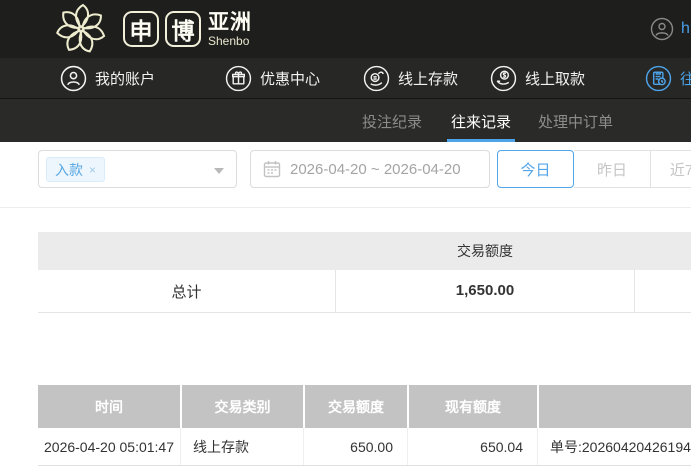  What do you see at coordinates (219, 171) in the screenshot?
I see `chevron-down-icon` at bounding box center [219, 171].